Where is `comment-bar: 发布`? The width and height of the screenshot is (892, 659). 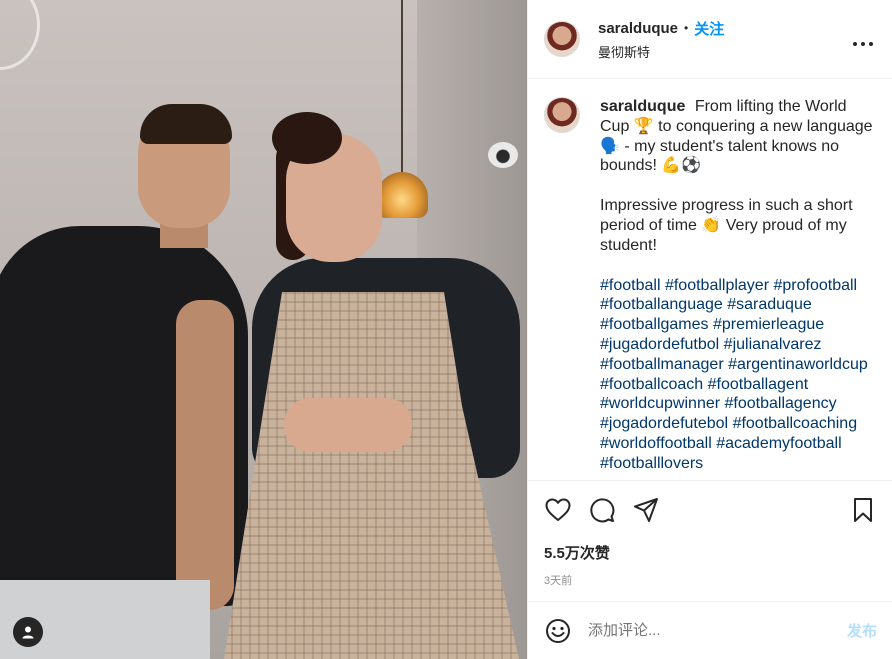 comment-bar: 发布 is located at coordinates (710, 630).